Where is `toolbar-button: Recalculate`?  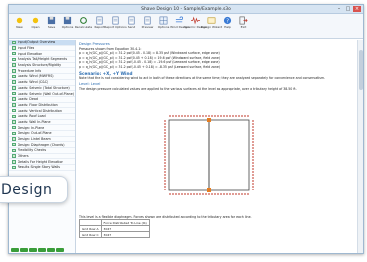 toolbar-button: Recalculate is located at coordinates (83, 22).